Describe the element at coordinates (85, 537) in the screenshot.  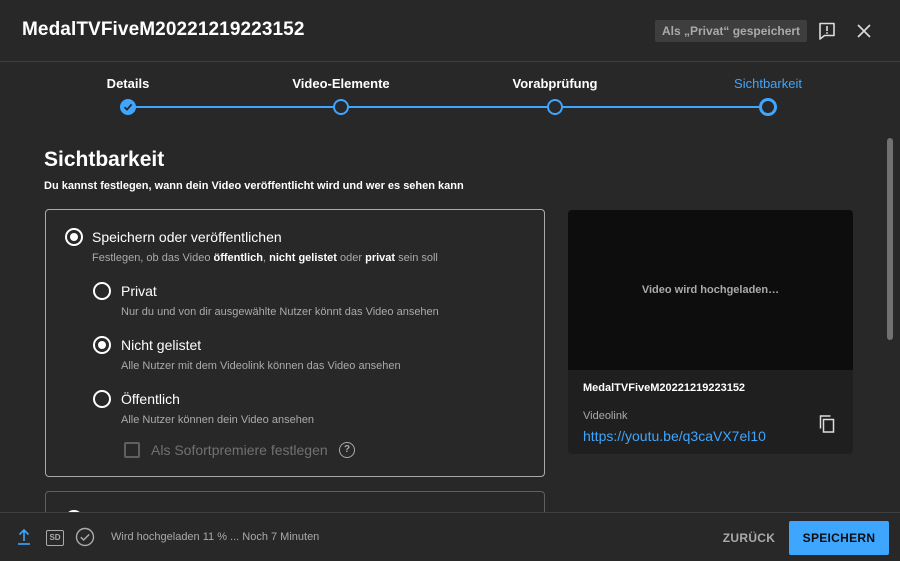
I see `checks-status-icon` at that location.